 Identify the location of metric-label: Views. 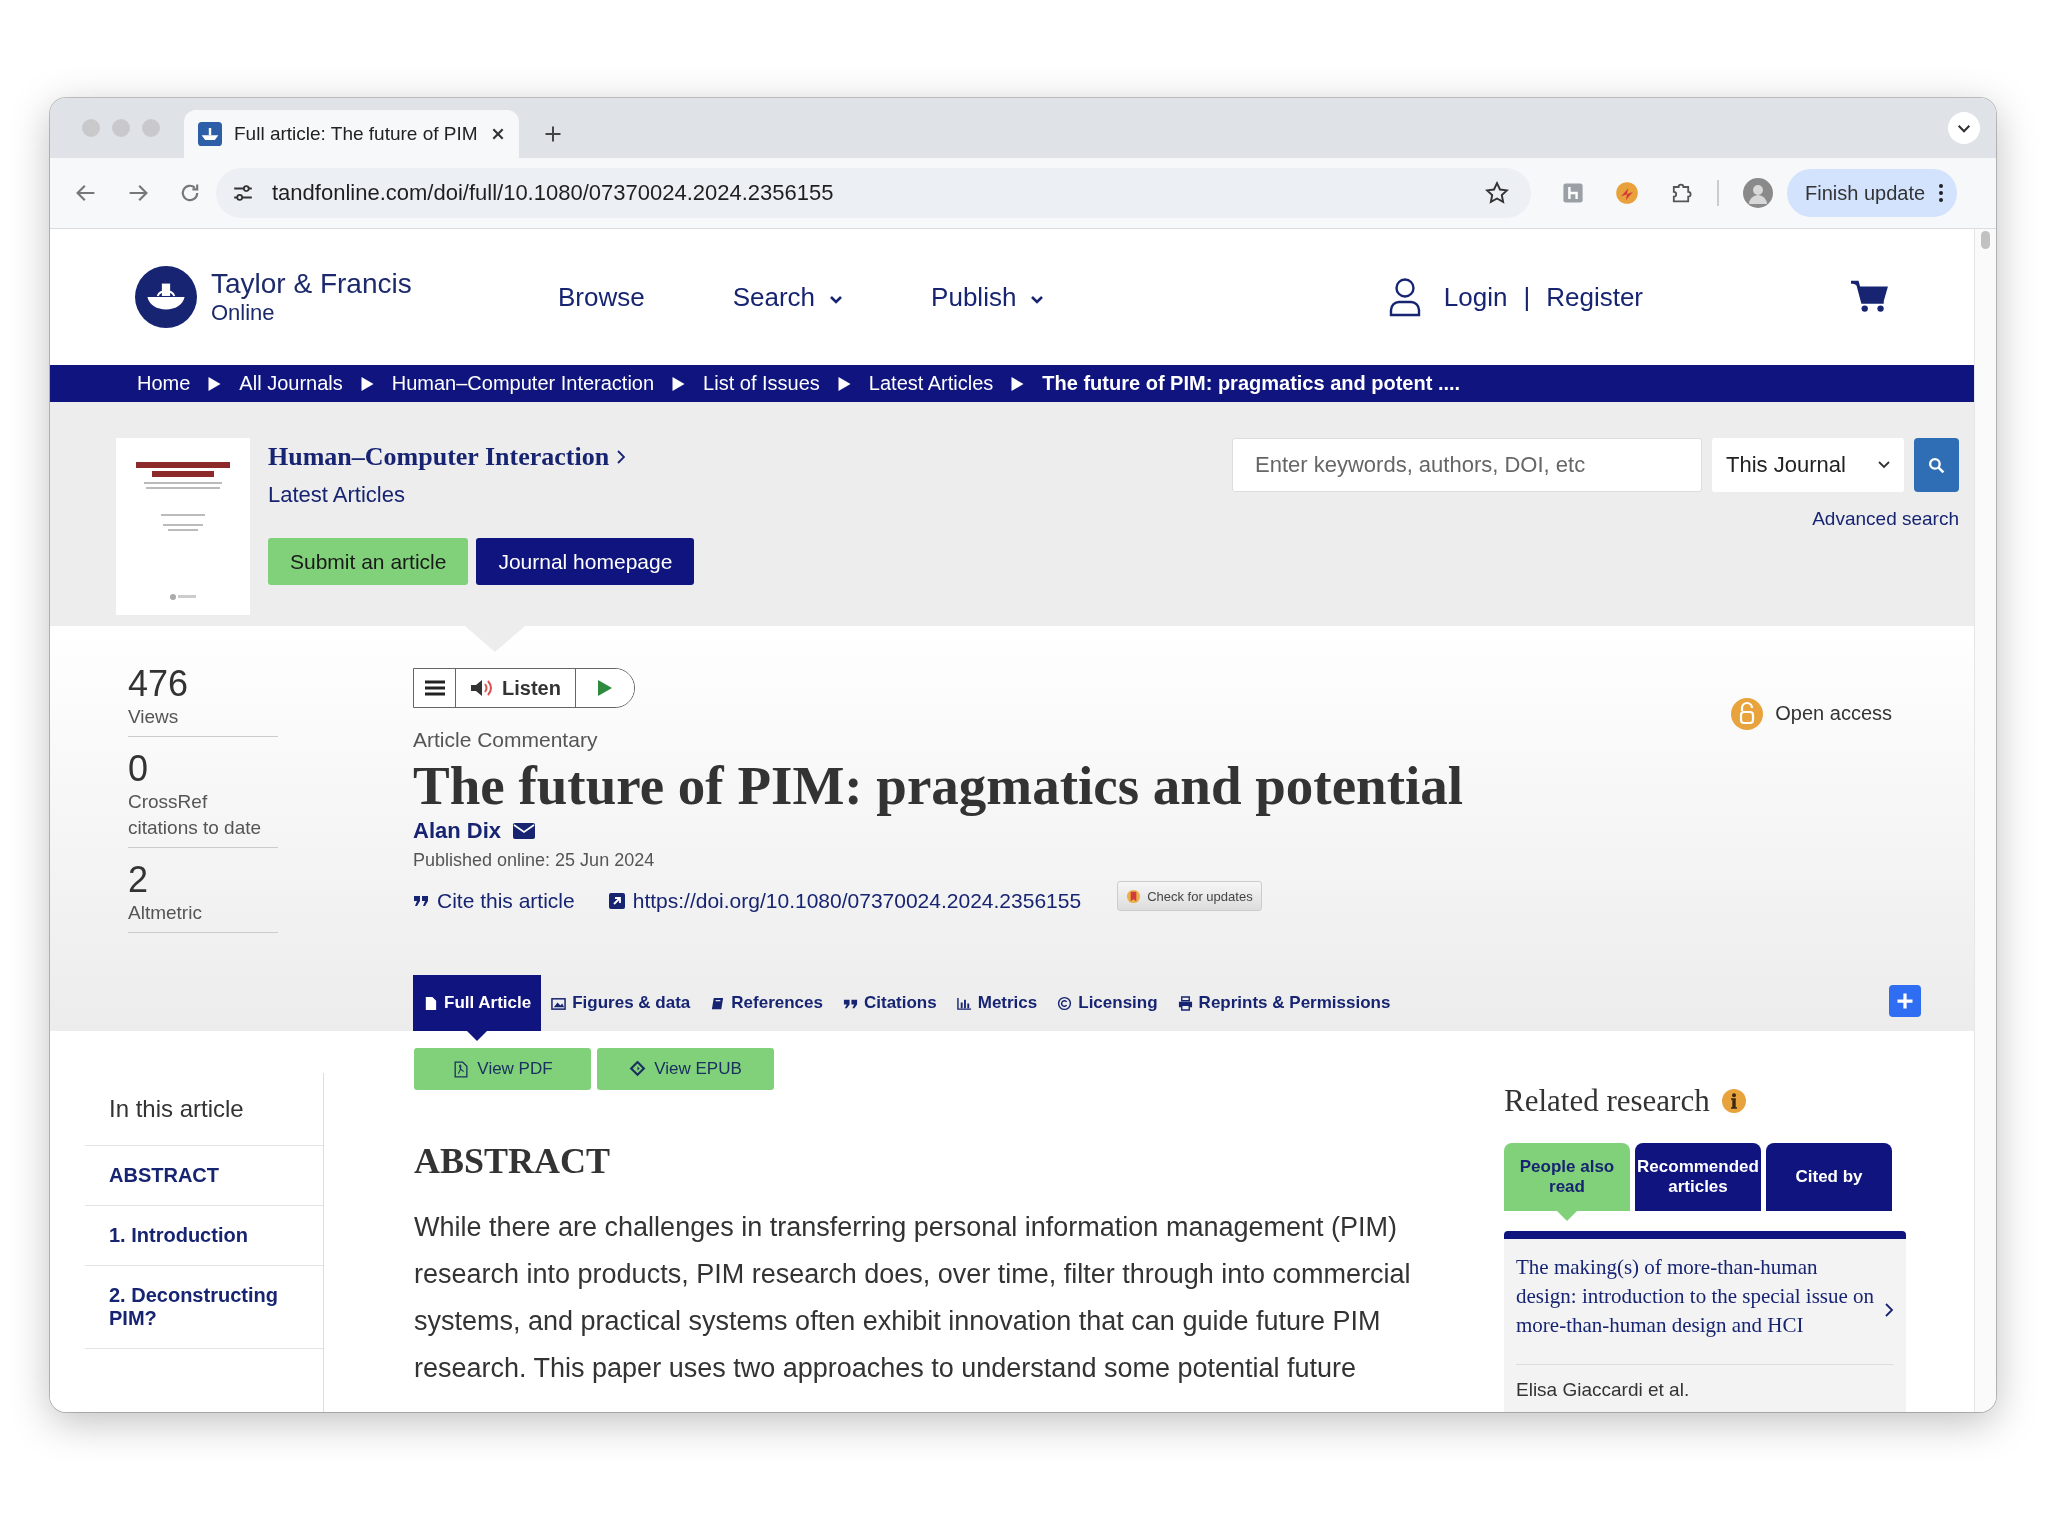
(154, 717).